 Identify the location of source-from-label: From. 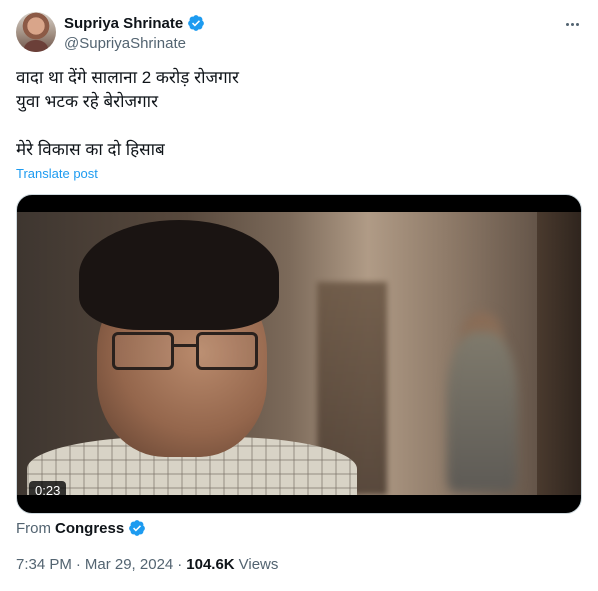
(33, 528).